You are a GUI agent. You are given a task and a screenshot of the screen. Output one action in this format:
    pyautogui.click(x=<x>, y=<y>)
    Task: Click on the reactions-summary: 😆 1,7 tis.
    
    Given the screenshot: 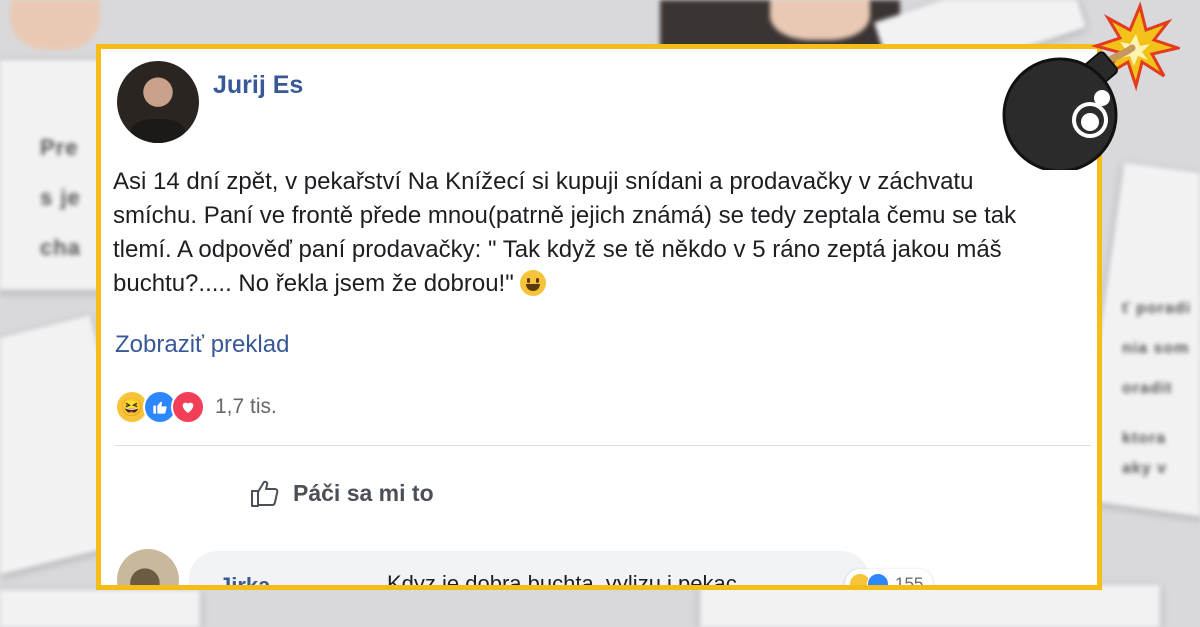 What is the action you would take?
    pyautogui.click(x=196, y=407)
    